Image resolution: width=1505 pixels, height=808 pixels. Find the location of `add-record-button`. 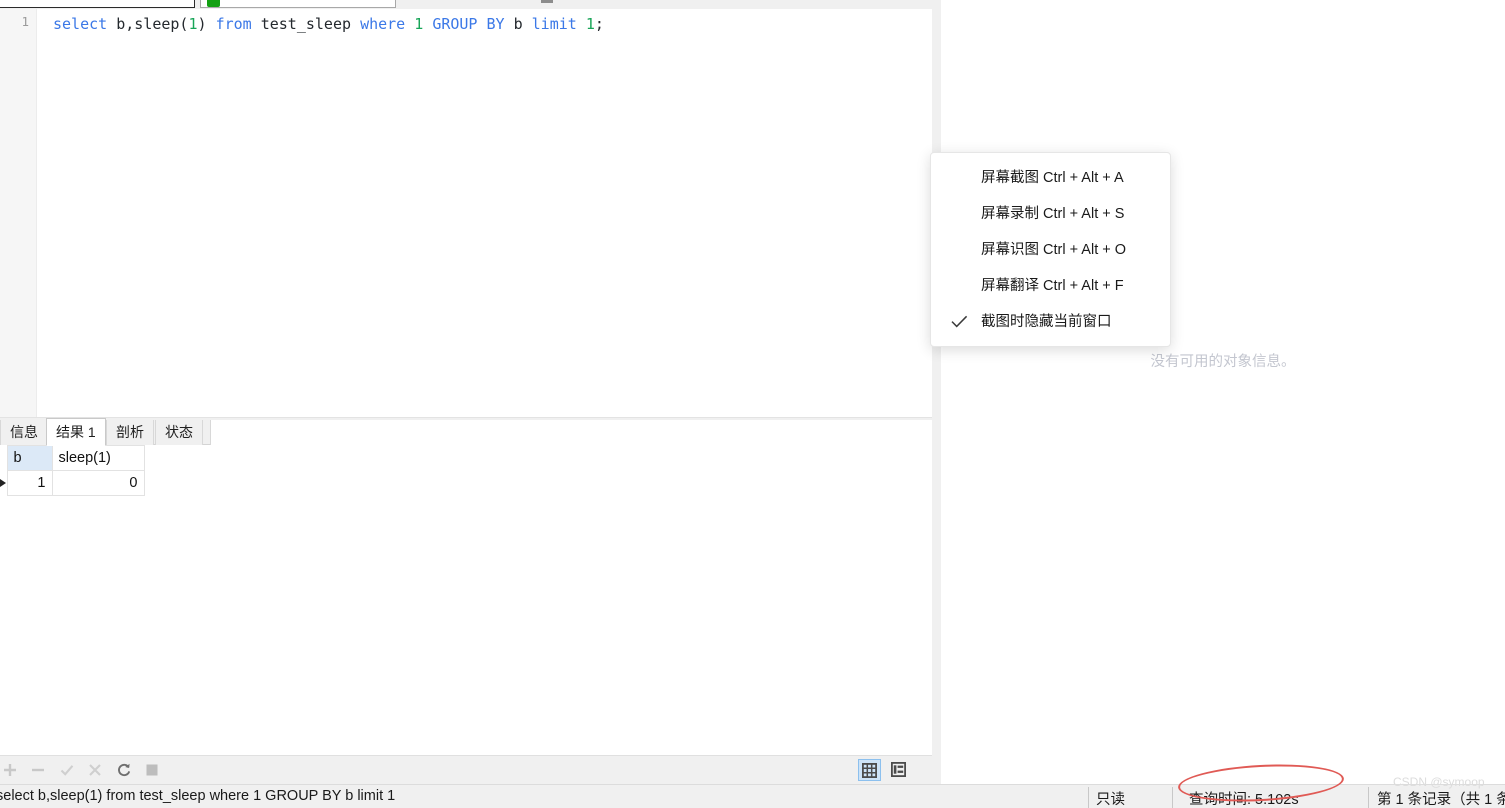

add-record-button is located at coordinates (12, 770).